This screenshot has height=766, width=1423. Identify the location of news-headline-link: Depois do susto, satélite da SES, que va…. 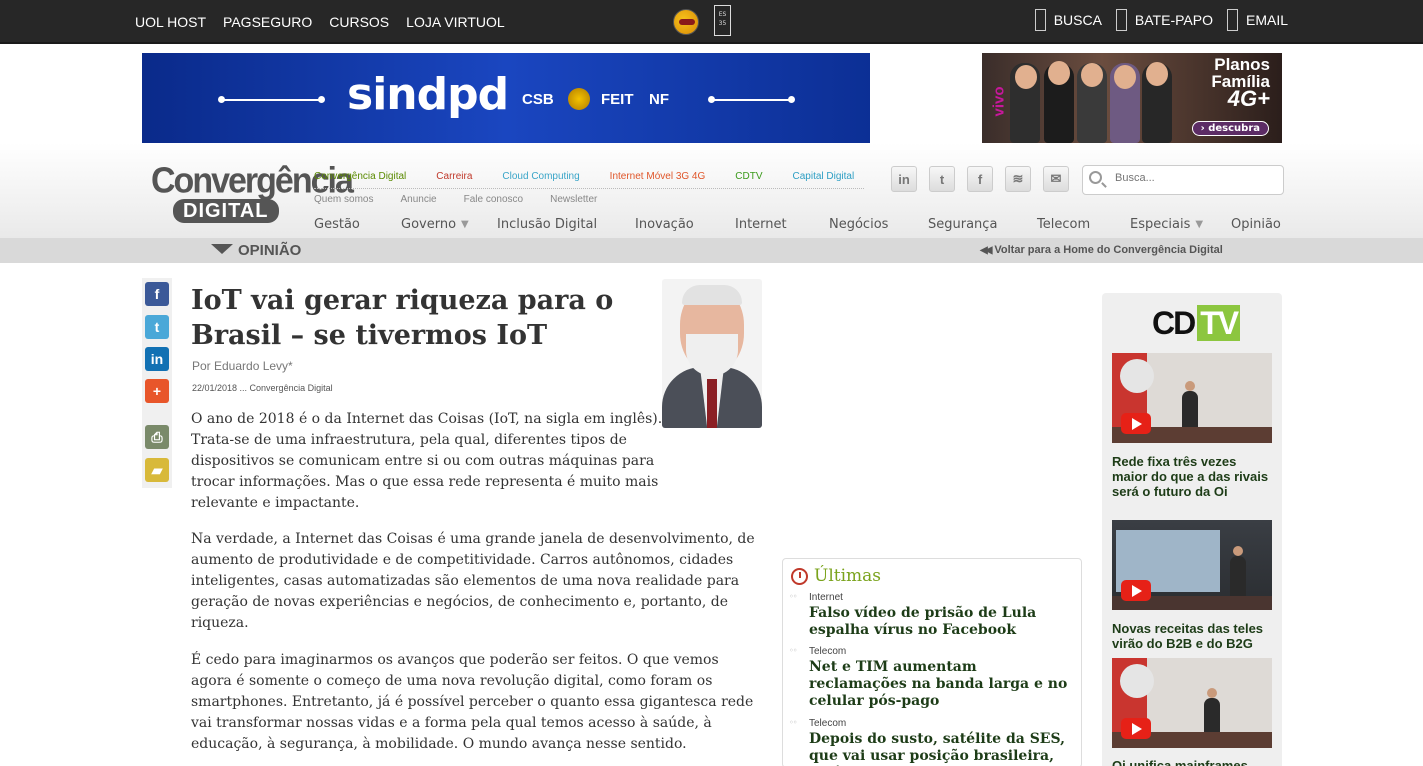
(943, 748).